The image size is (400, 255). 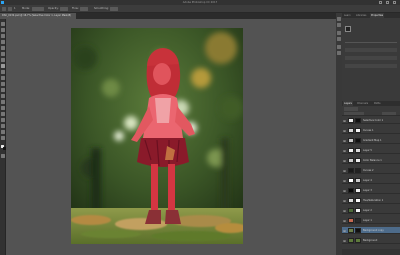 I want to click on layer-name: Layer 4, so click(x=381, y=181).